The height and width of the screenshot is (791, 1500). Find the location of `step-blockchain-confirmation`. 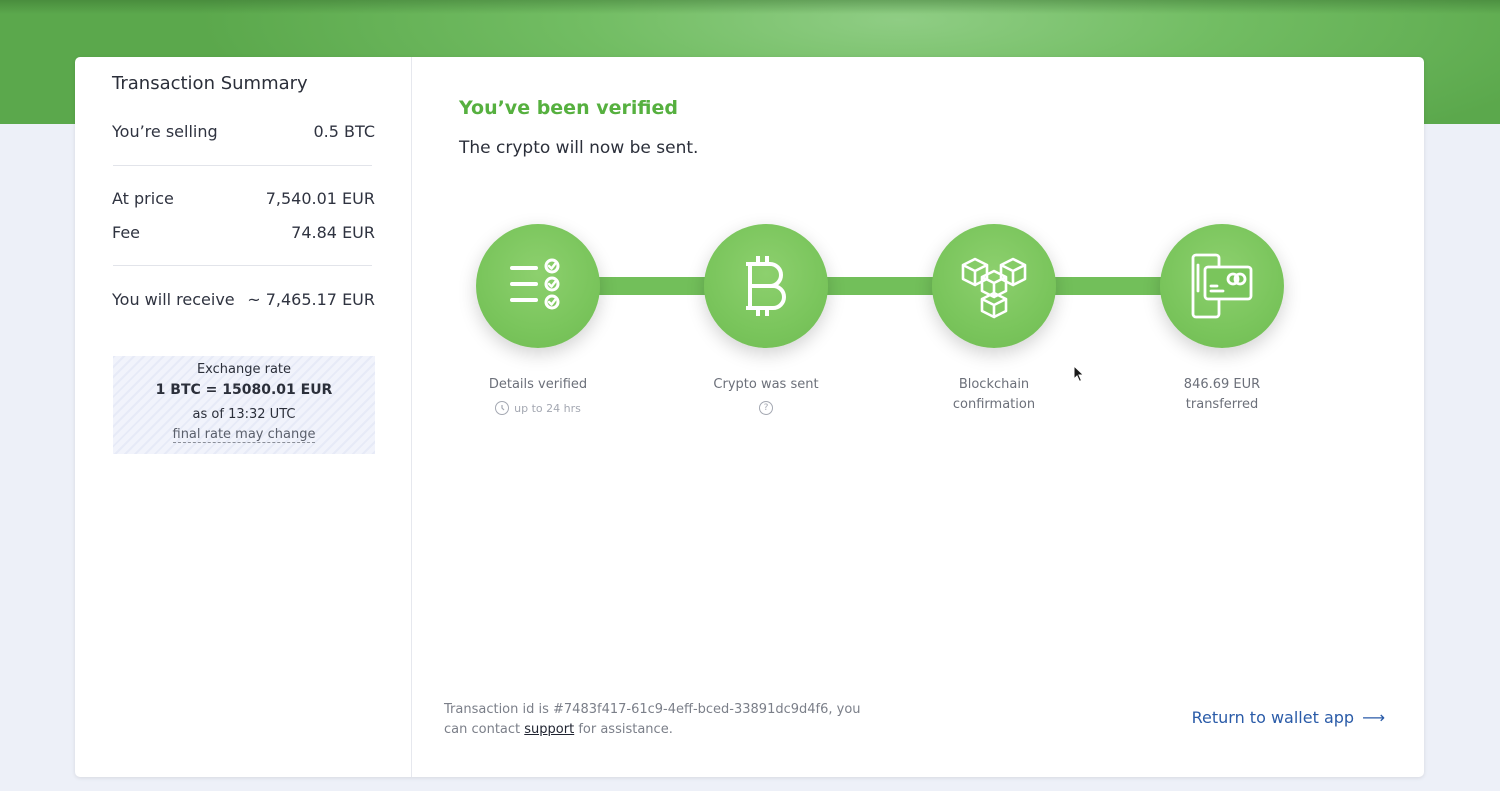

step-blockchain-confirmation is located at coordinates (994, 286).